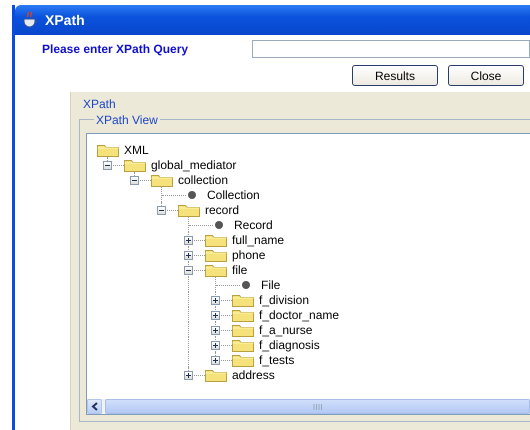 The height and width of the screenshot is (430, 530). What do you see at coordinates (299, 315) in the screenshot?
I see `tree-node: f_doctor_name` at bounding box center [299, 315].